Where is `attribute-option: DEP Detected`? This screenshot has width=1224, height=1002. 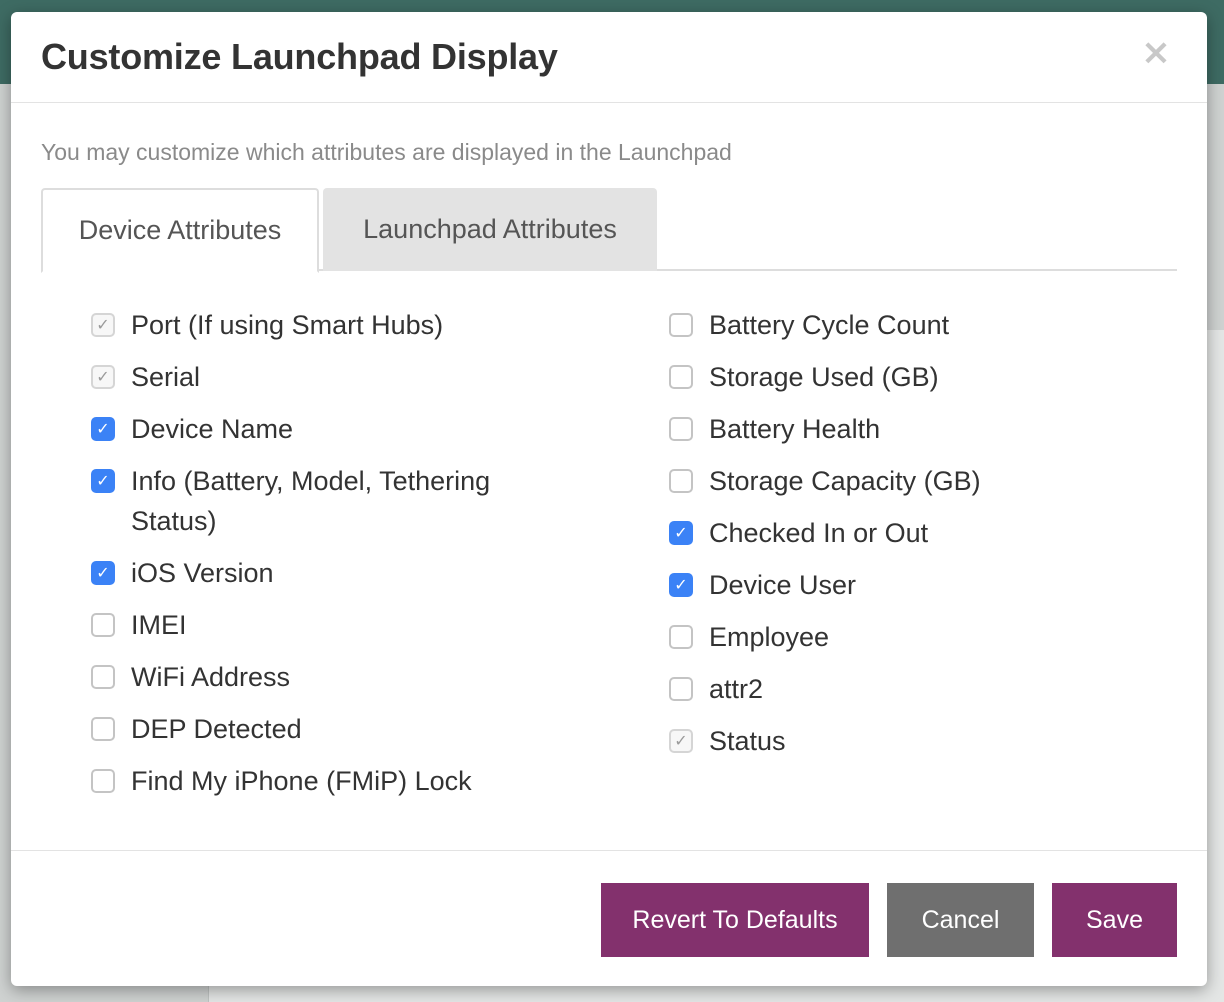 attribute-option: DEP Detected is located at coordinates (326, 729).